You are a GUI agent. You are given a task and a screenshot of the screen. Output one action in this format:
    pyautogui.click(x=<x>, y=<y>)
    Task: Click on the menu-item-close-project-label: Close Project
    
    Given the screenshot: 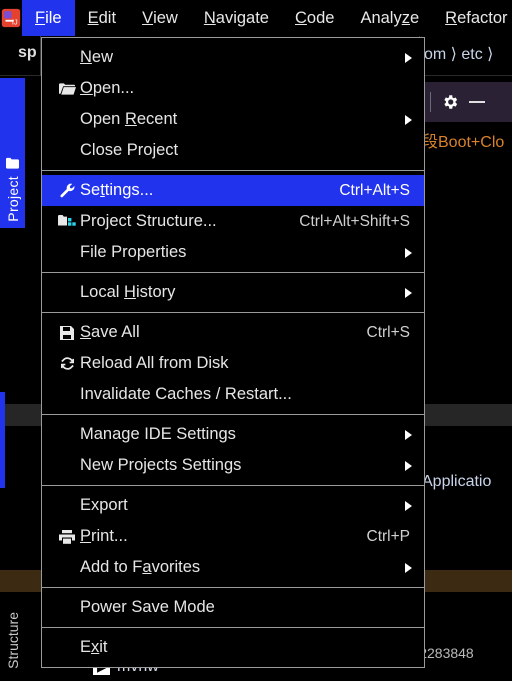 What is the action you would take?
    pyautogui.click(x=129, y=150)
    